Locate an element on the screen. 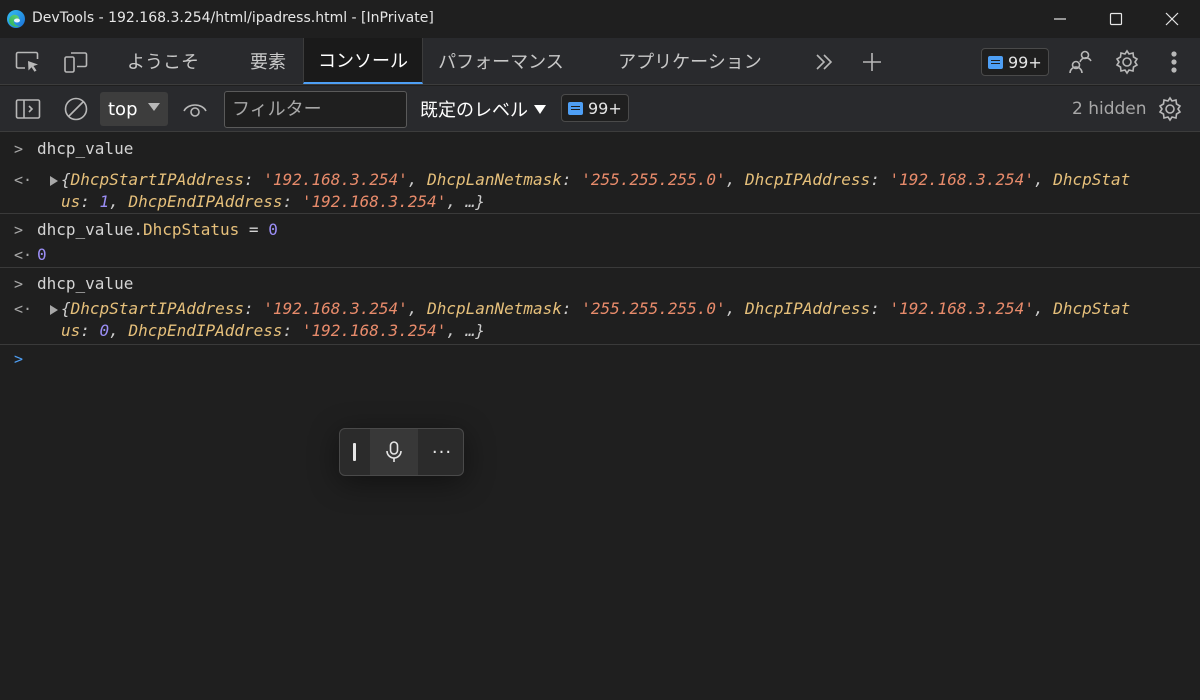 The height and width of the screenshot is (700, 1200). issues-count: 99+ is located at coordinates (1025, 62).